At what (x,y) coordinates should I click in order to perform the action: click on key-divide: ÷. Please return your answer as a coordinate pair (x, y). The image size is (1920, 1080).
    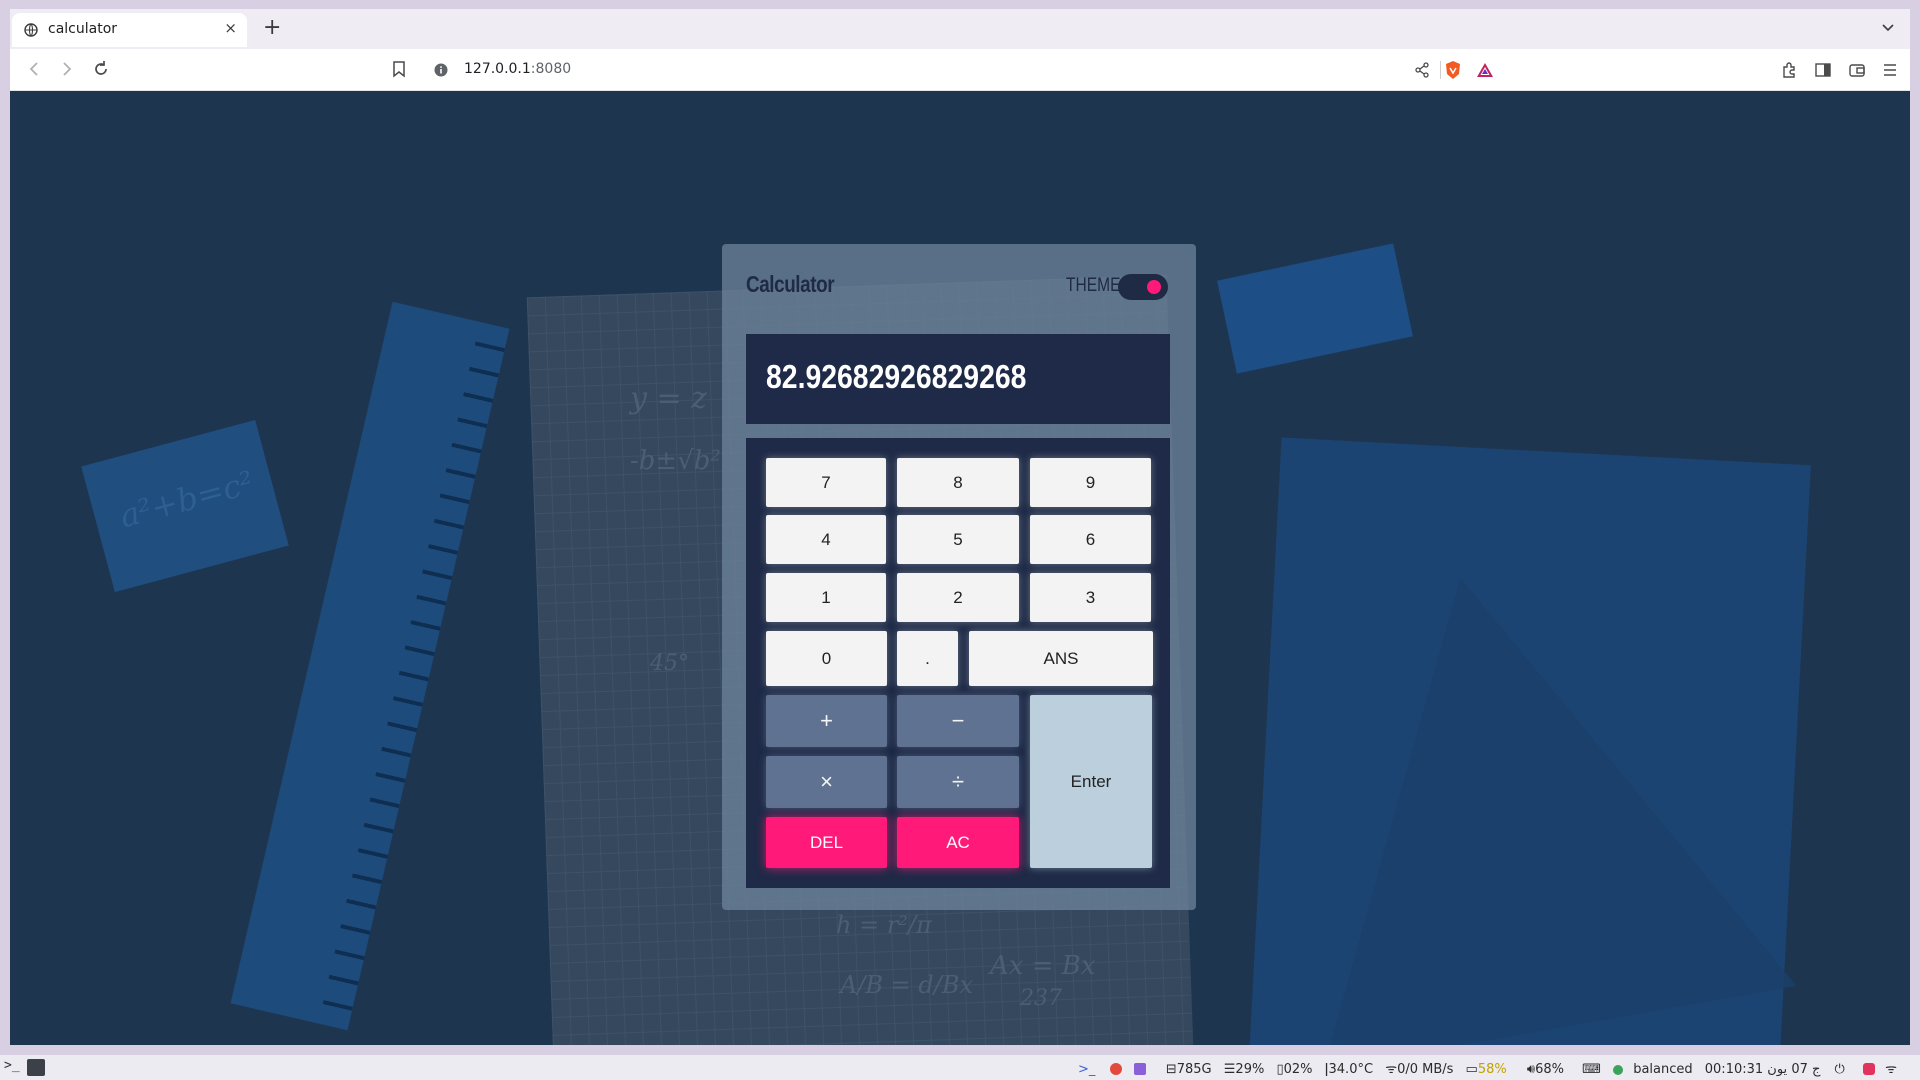
    Looking at the image, I should click on (958, 782).